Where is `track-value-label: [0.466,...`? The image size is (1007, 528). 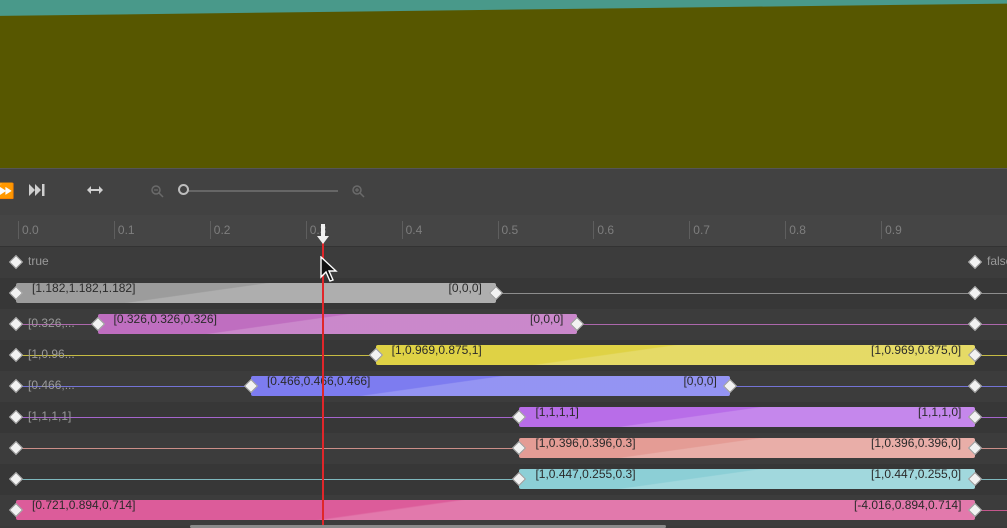
track-value-label: [0.466,... is located at coordinates (51, 385).